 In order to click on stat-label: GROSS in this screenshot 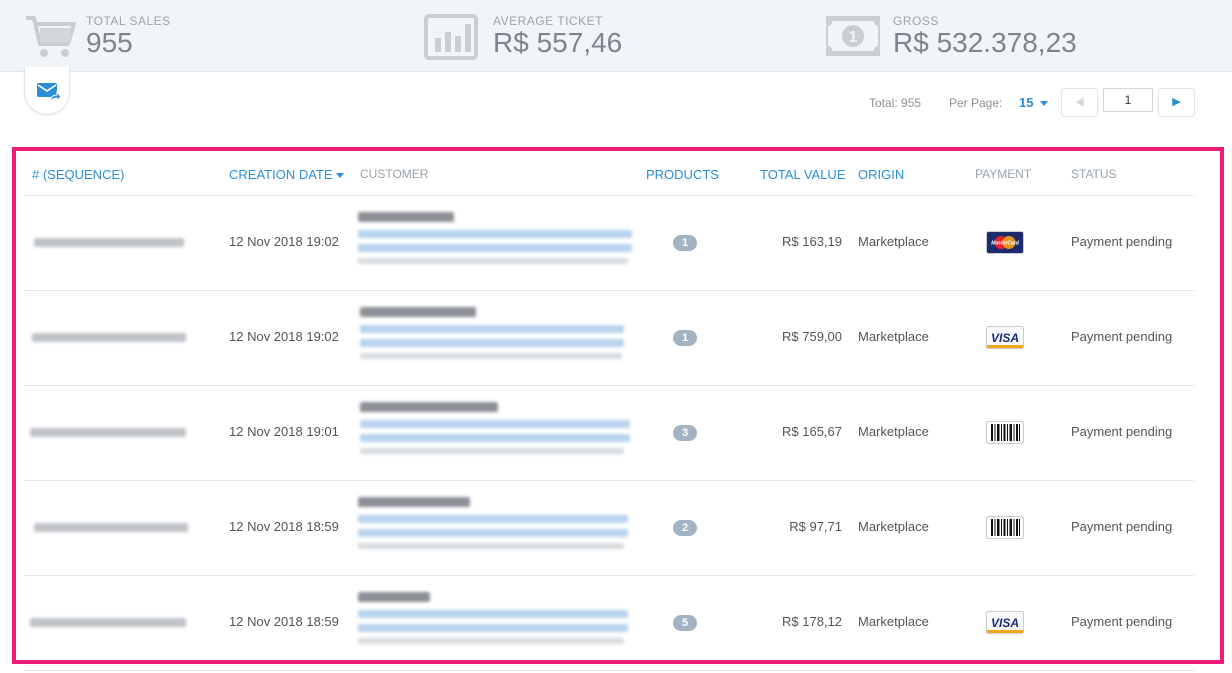, I will do `click(916, 21)`.